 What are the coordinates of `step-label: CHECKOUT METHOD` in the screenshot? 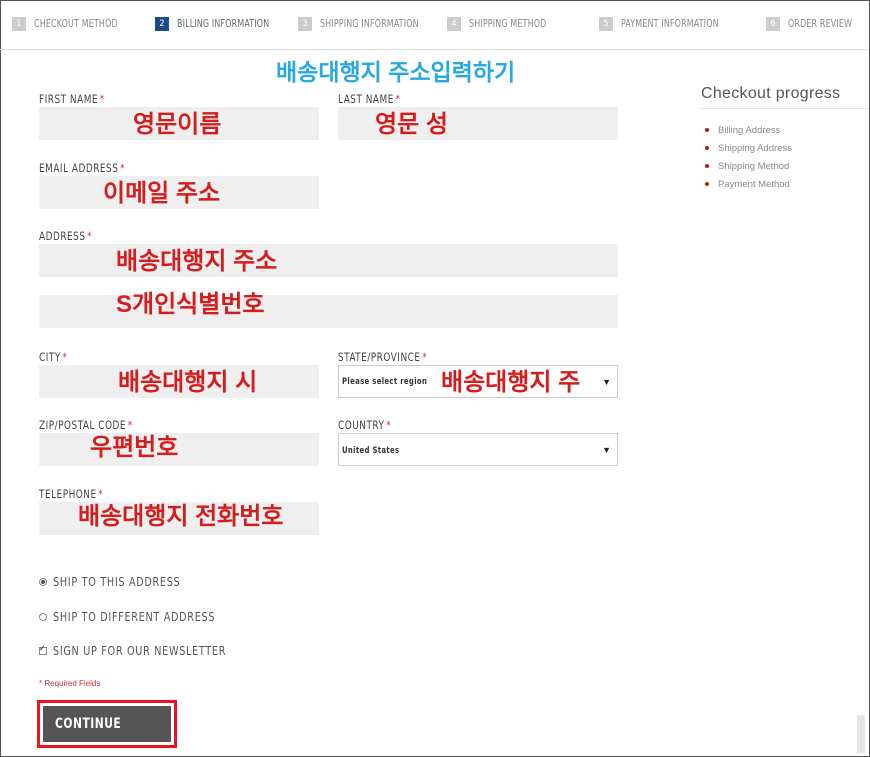 It's located at (76, 24).